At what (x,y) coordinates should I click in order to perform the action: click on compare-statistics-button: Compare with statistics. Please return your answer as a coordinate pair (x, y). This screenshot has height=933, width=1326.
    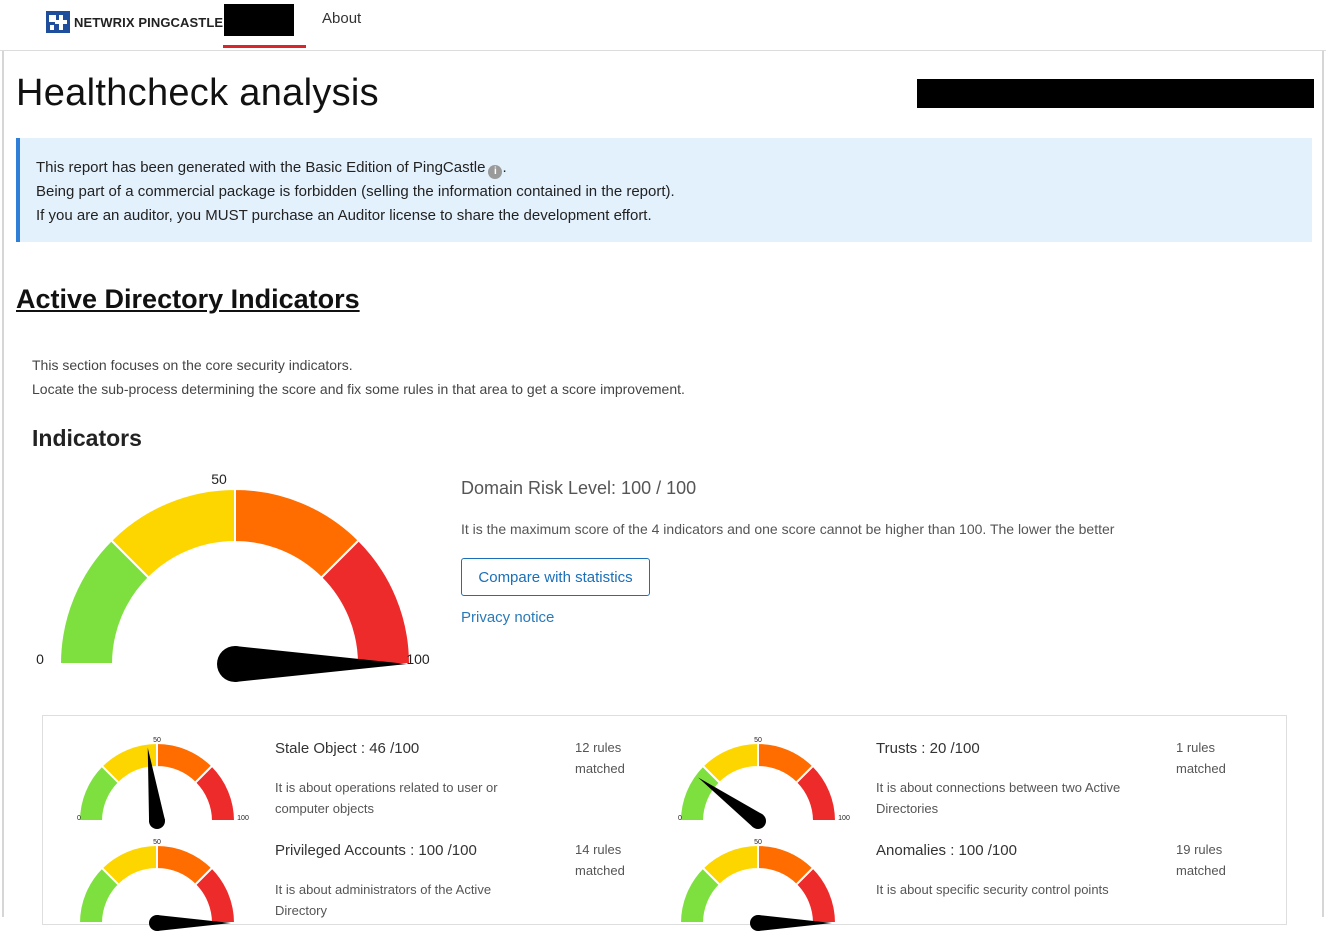
    Looking at the image, I should click on (555, 577).